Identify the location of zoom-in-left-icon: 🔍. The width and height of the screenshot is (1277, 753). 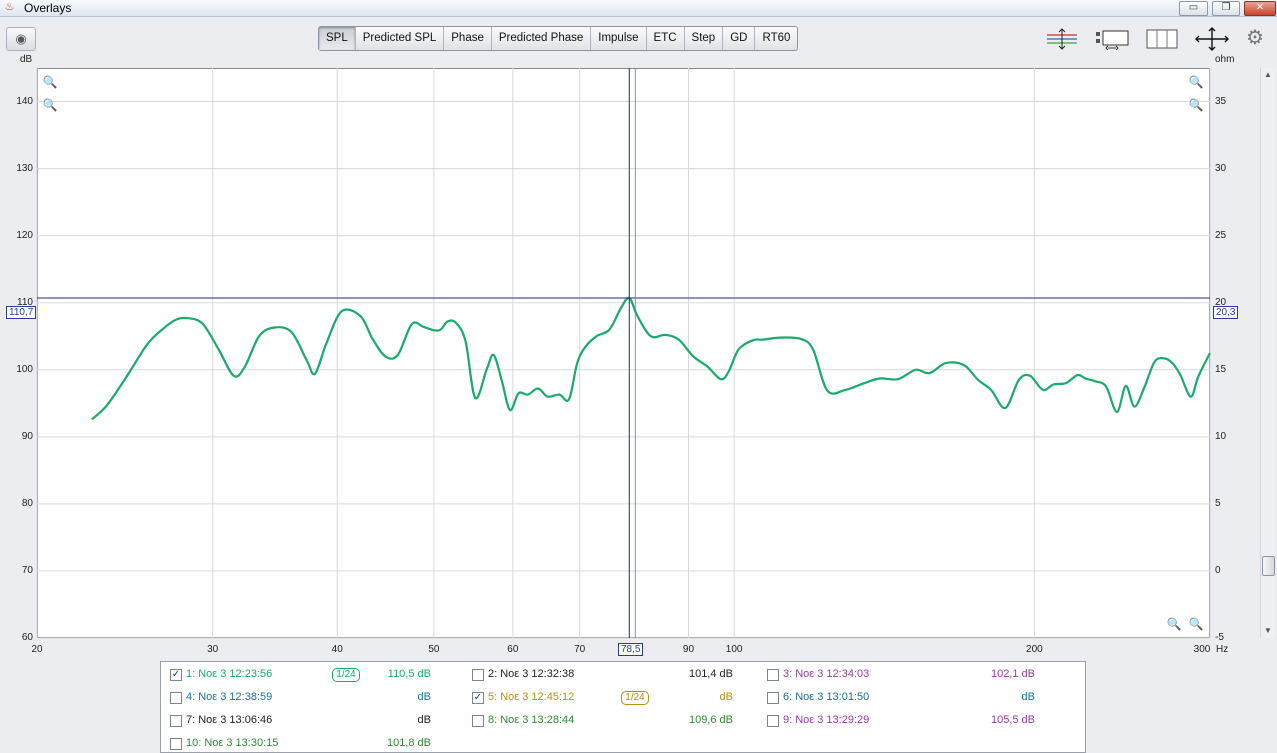
(50, 82).